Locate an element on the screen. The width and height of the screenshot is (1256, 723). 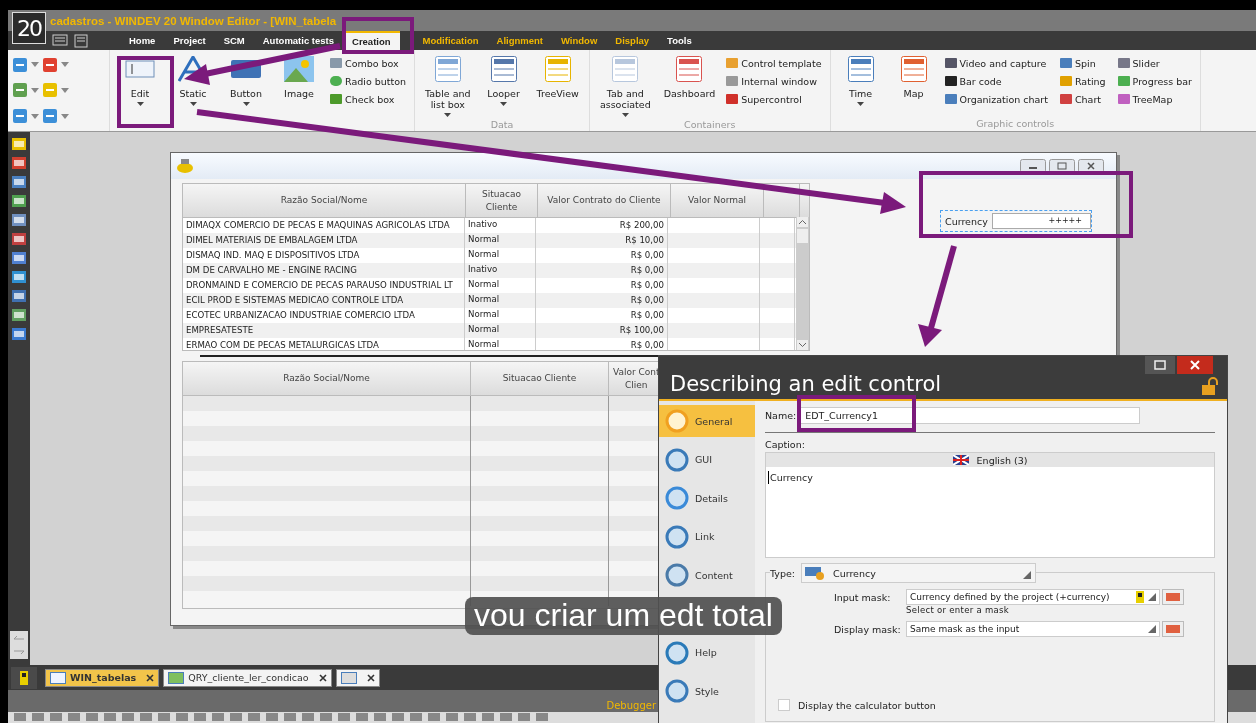
arrows-icon is located at coordinates (19, 645).